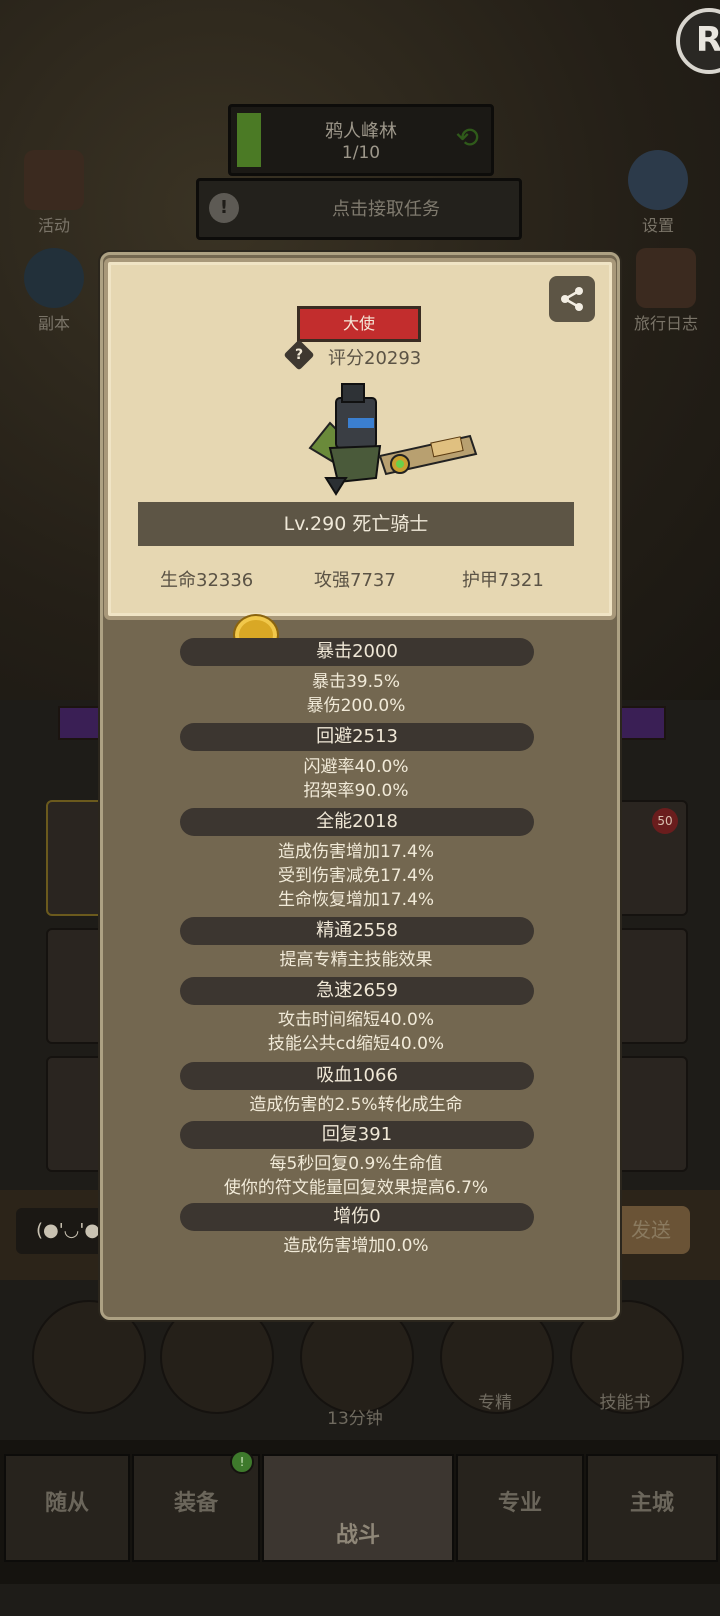 The height and width of the screenshot is (1616, 720). What do you see at coordinates (665, 323) in the screenshot?
I see `journal-label: 旅行日志` at bounding box center [665, 323].